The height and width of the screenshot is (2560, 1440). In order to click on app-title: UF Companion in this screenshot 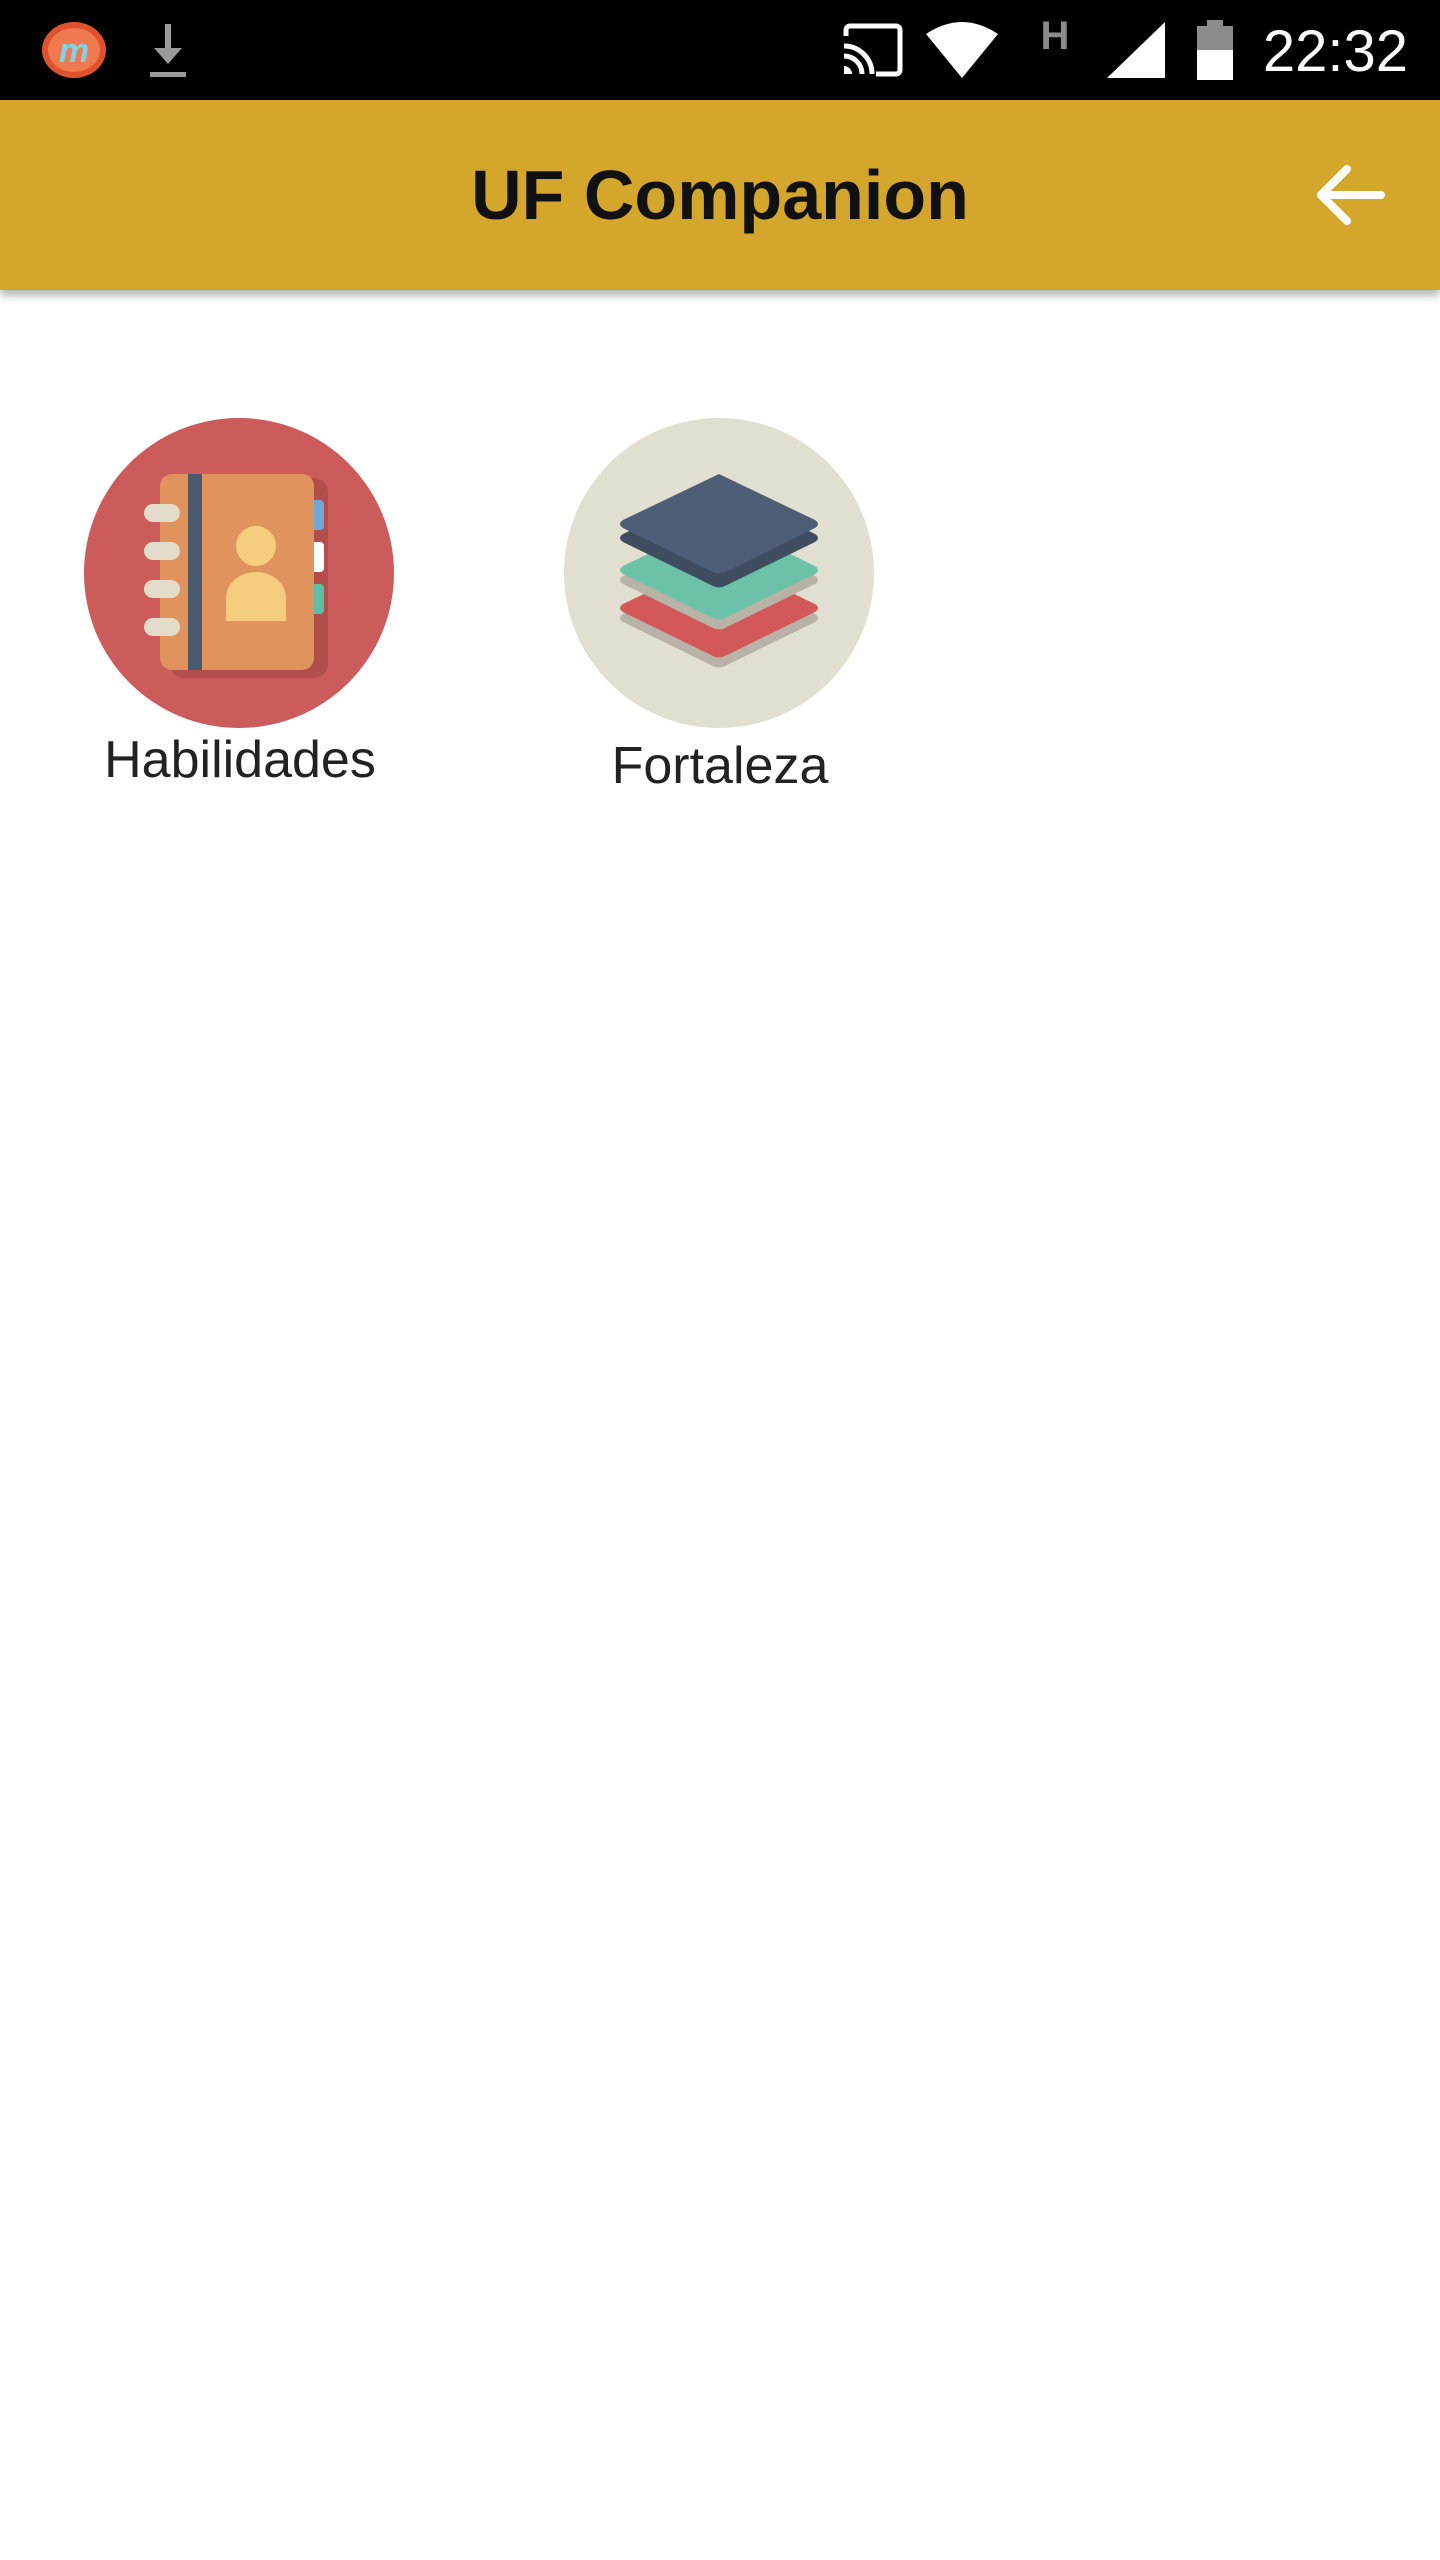, I will do `click(720, 195)`.